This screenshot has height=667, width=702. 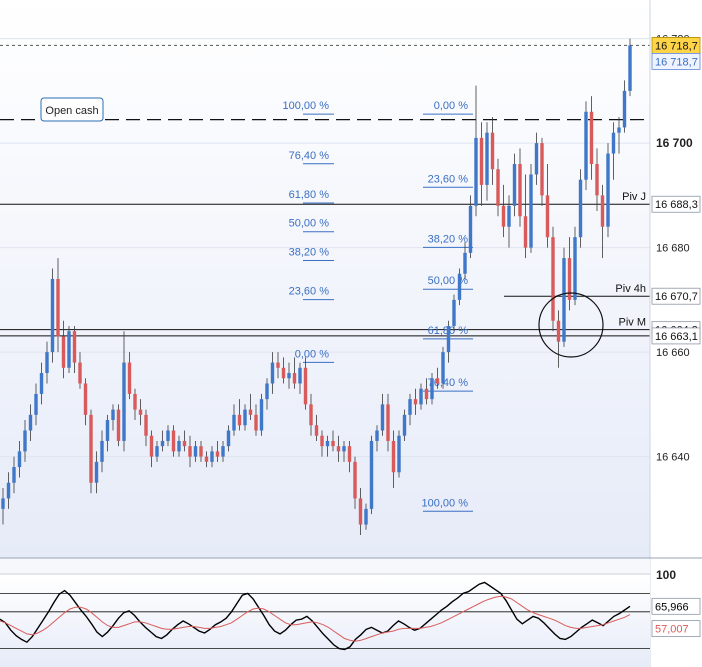 I want to click on oscillator-tick-label: 100, so click(x=666, y=575).